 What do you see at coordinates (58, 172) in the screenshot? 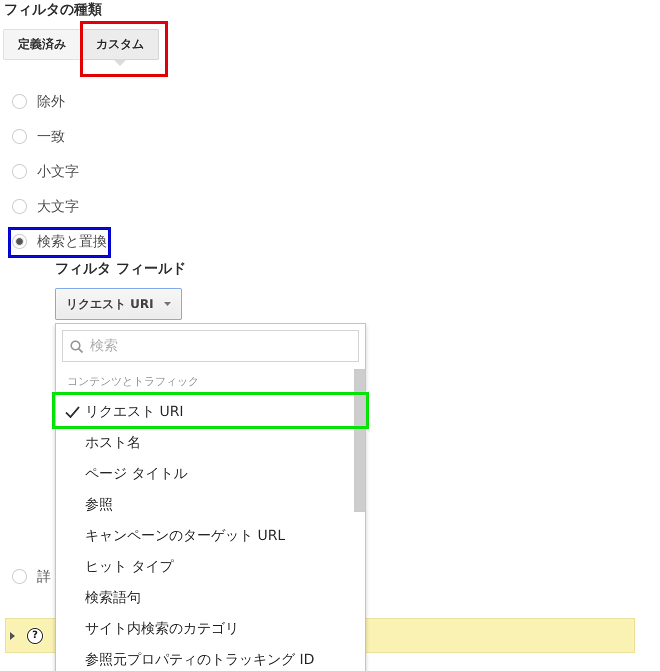
I see `option-label: 小文字` at bounding box center [58, 172].